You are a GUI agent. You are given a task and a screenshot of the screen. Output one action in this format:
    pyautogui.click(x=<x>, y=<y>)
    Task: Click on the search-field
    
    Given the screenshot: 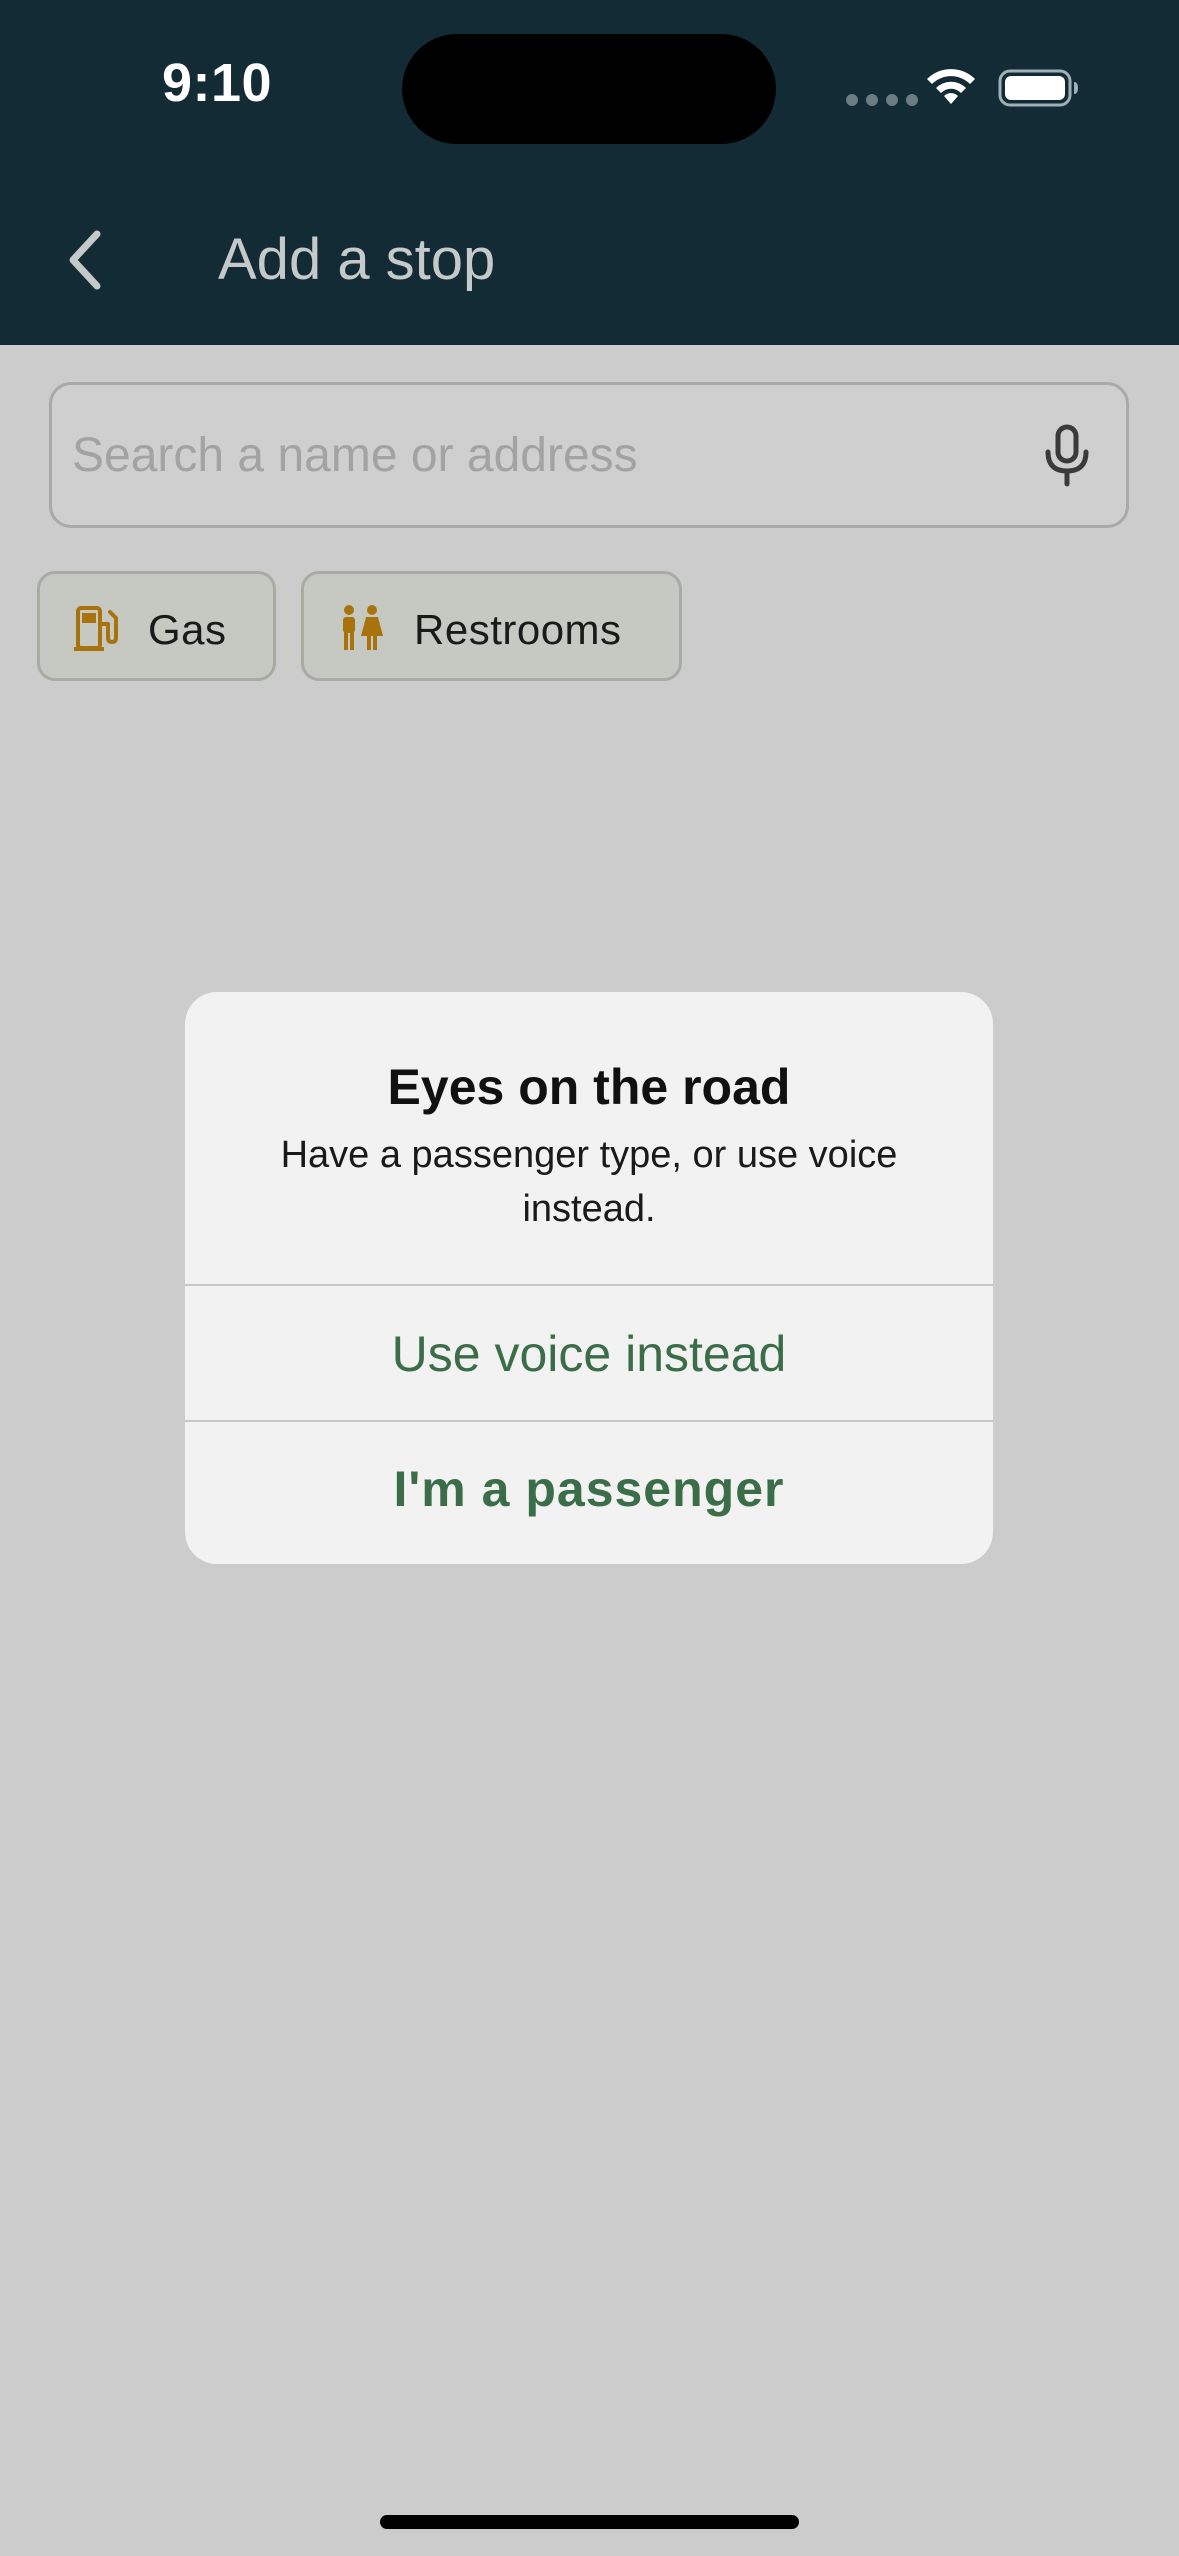 What is the action you would take?
    pyautogui.click(x=589, y=455)
    